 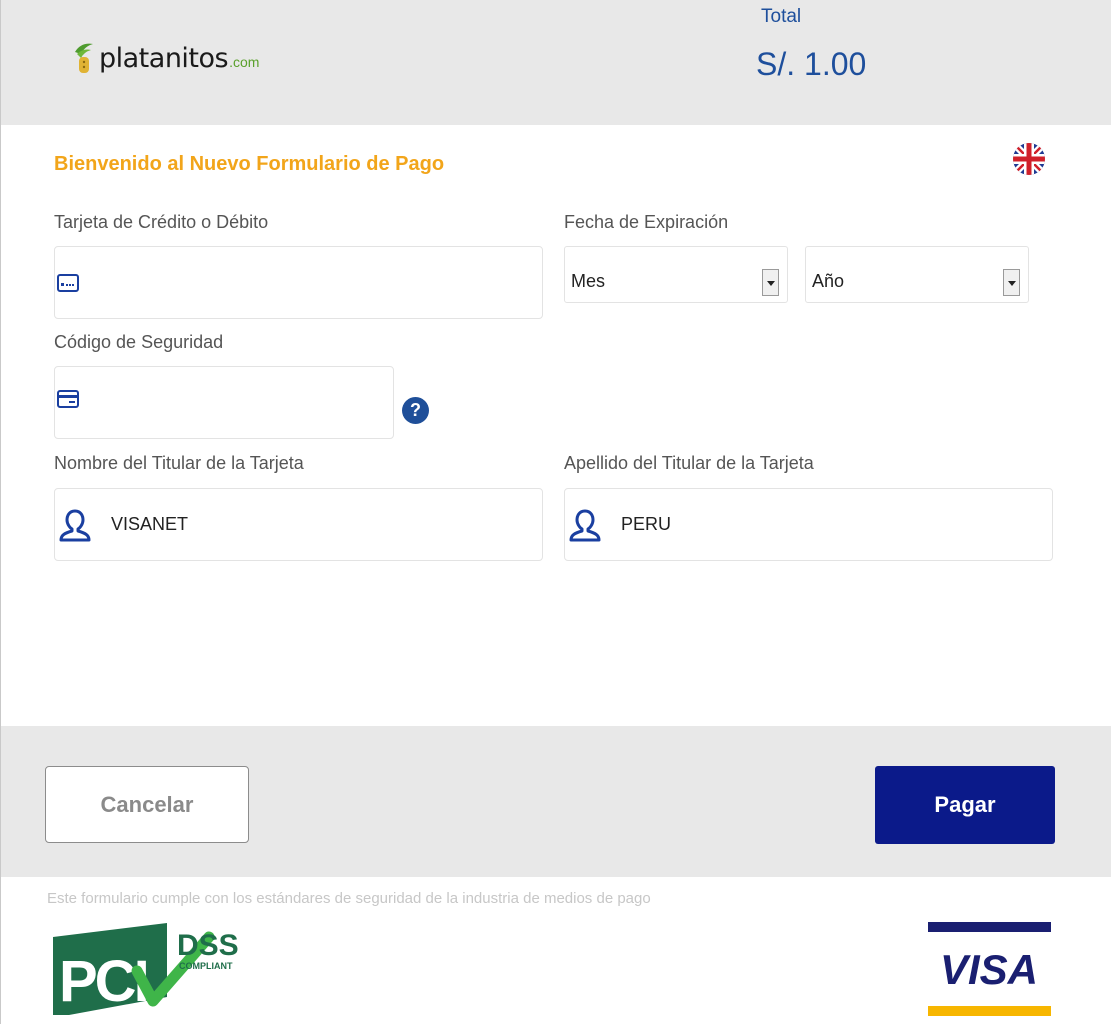 What do you see at coordinates (224, 402) in the screenshot?
I see `security-code-field` at bounding box center [224, 402].